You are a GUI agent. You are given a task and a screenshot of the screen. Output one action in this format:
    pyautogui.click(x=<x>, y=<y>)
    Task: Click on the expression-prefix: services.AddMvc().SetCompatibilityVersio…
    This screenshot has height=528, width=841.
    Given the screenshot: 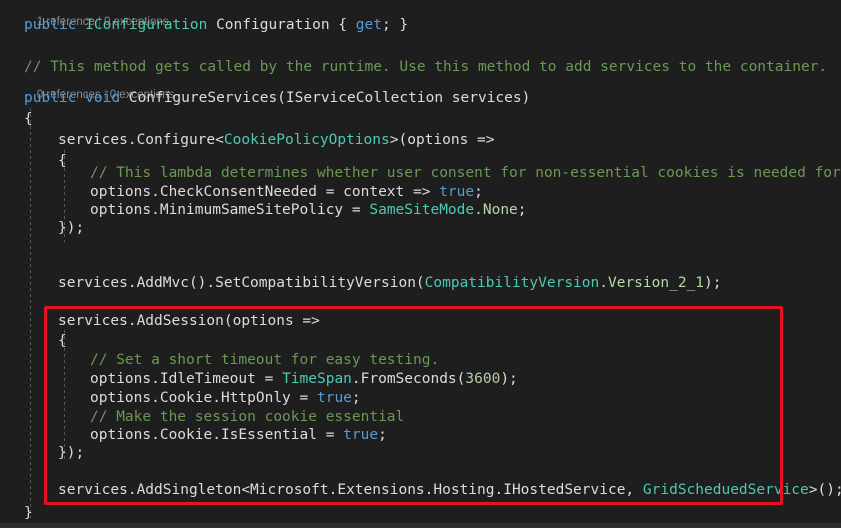 What is the action you would take?
    pyautogui.click(x=241, y=283)
    